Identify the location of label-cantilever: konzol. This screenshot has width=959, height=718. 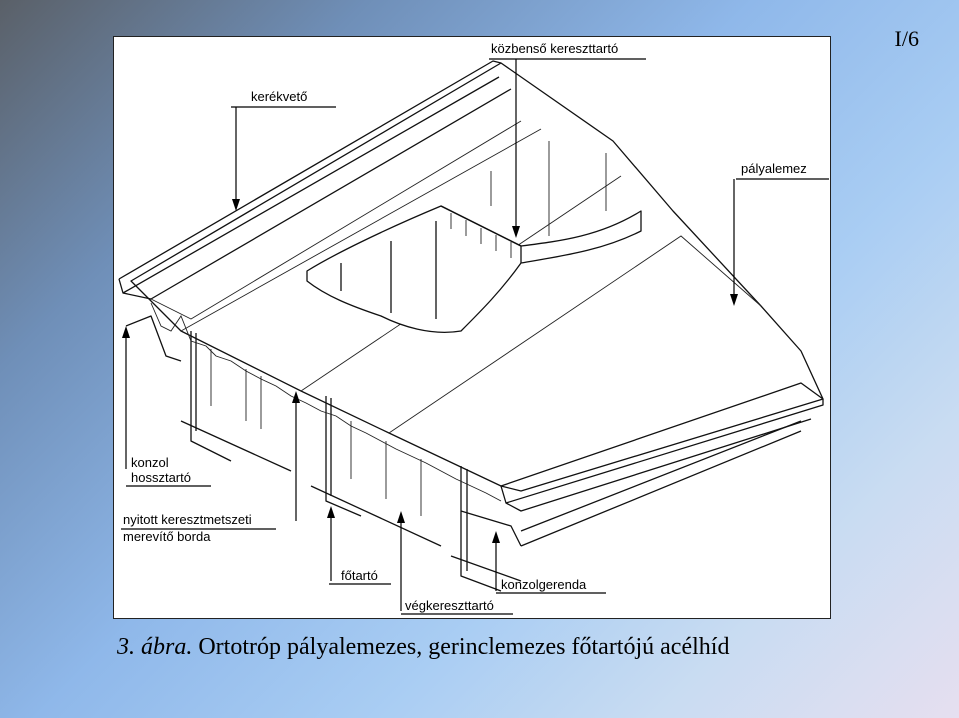
(150, 462).